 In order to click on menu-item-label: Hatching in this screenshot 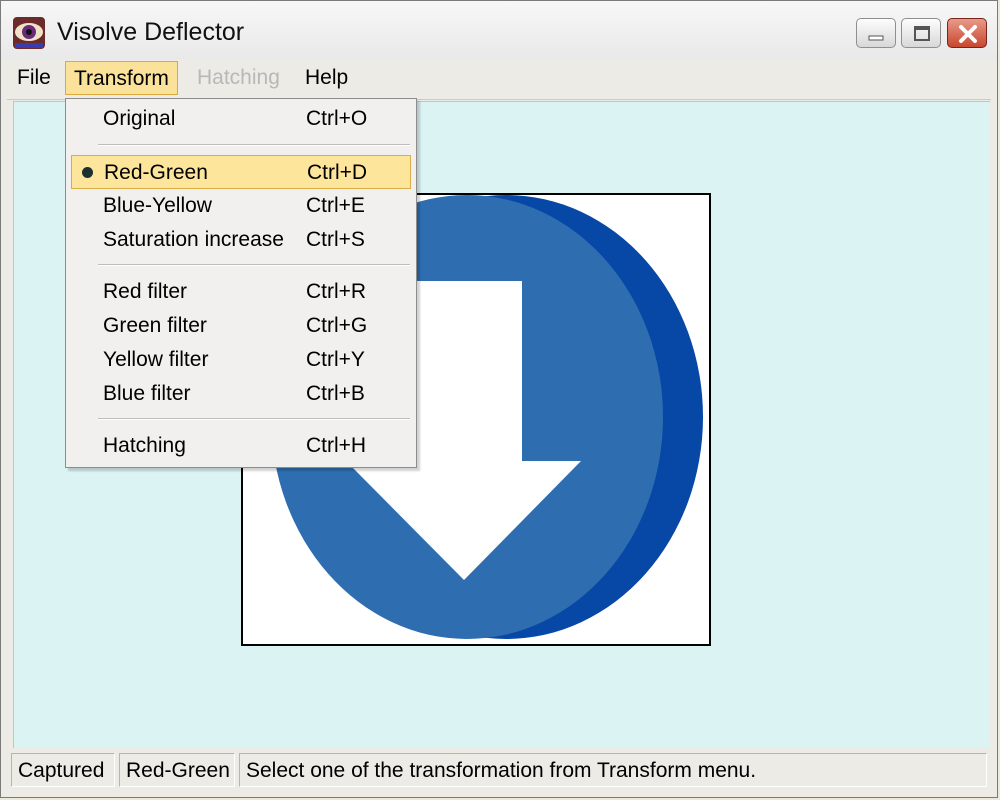, I will do `click(144, 445)`.